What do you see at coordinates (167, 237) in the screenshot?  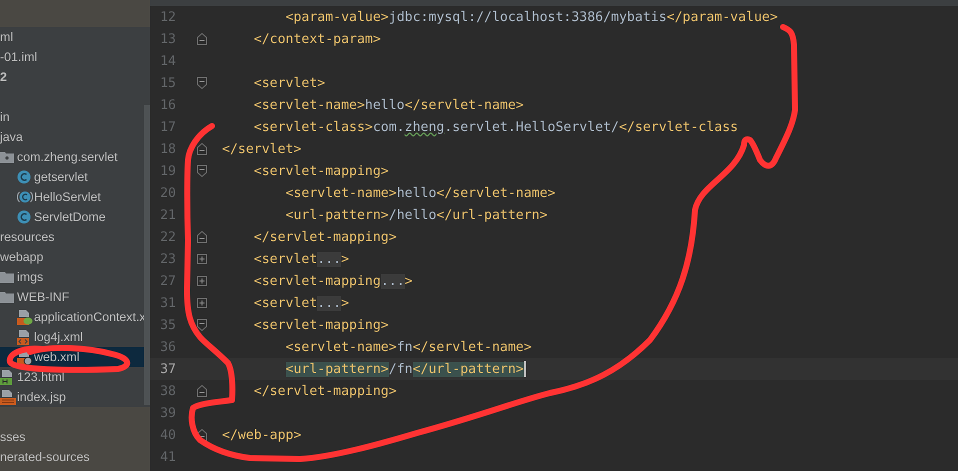 I see `line-number: 22` at bounding box center [167, 237].